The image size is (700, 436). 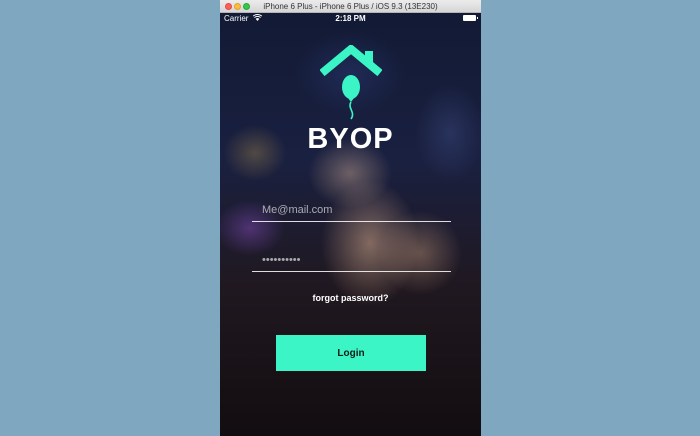 I want to click on password-field, so click(x=351, y=260).